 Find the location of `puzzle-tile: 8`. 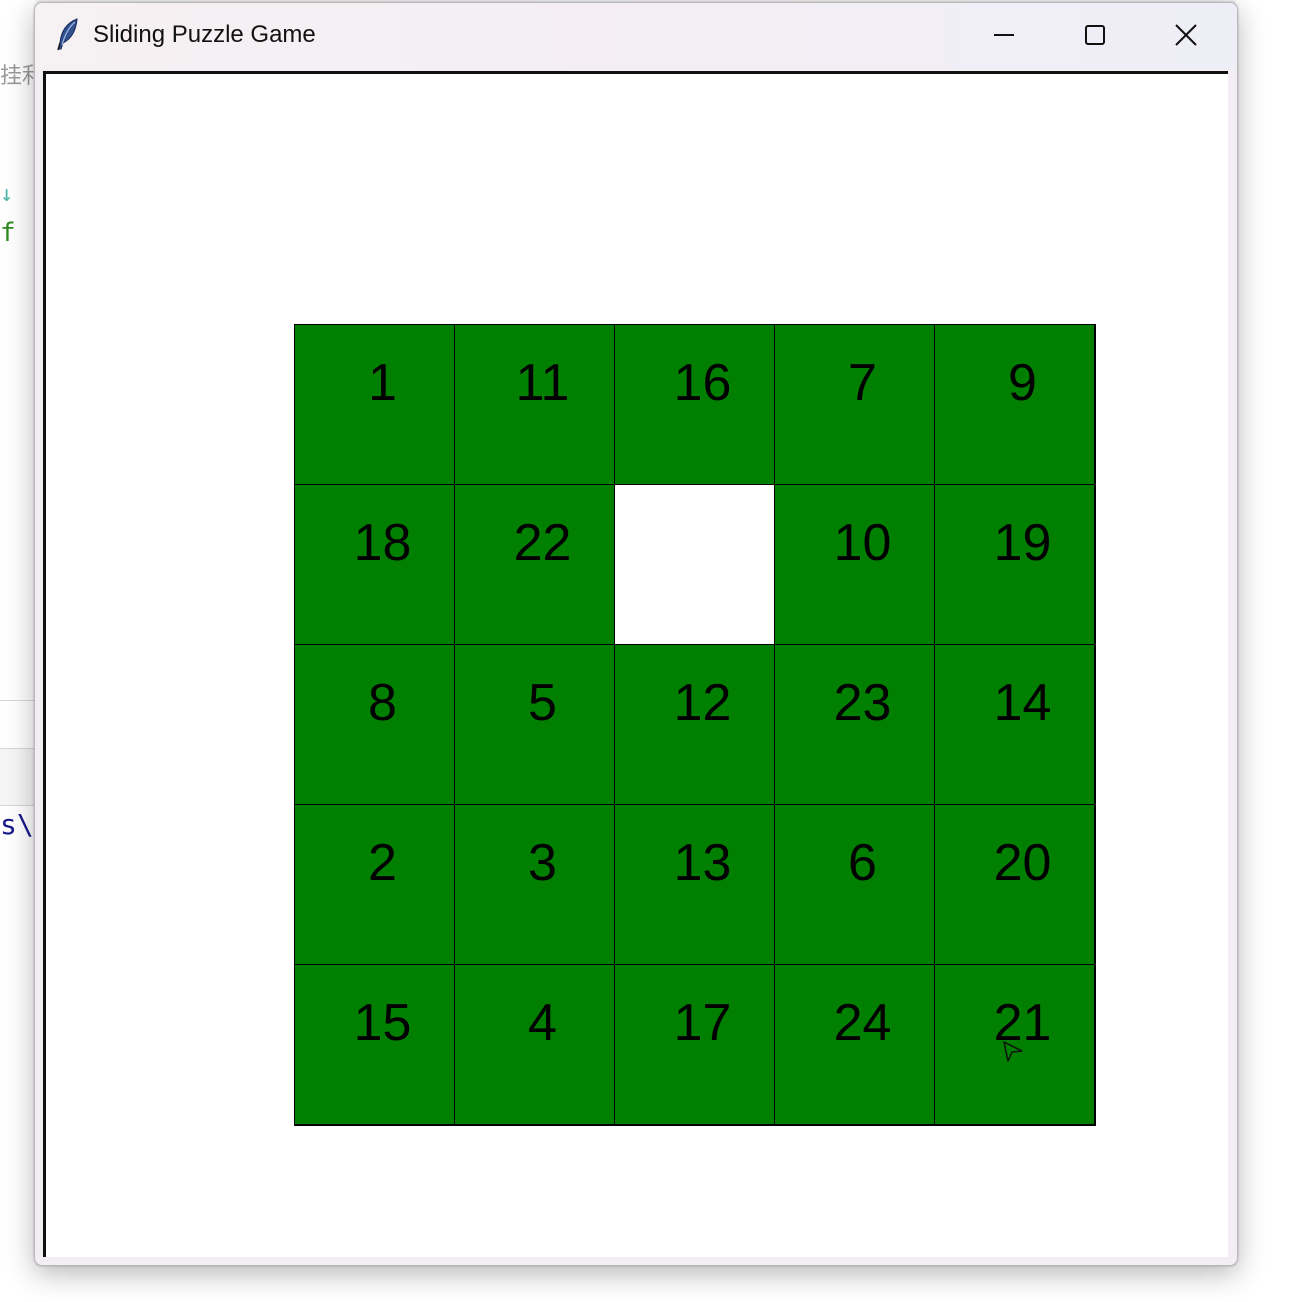

puzzle-tile: 8 is located at coordinates (374, 724).